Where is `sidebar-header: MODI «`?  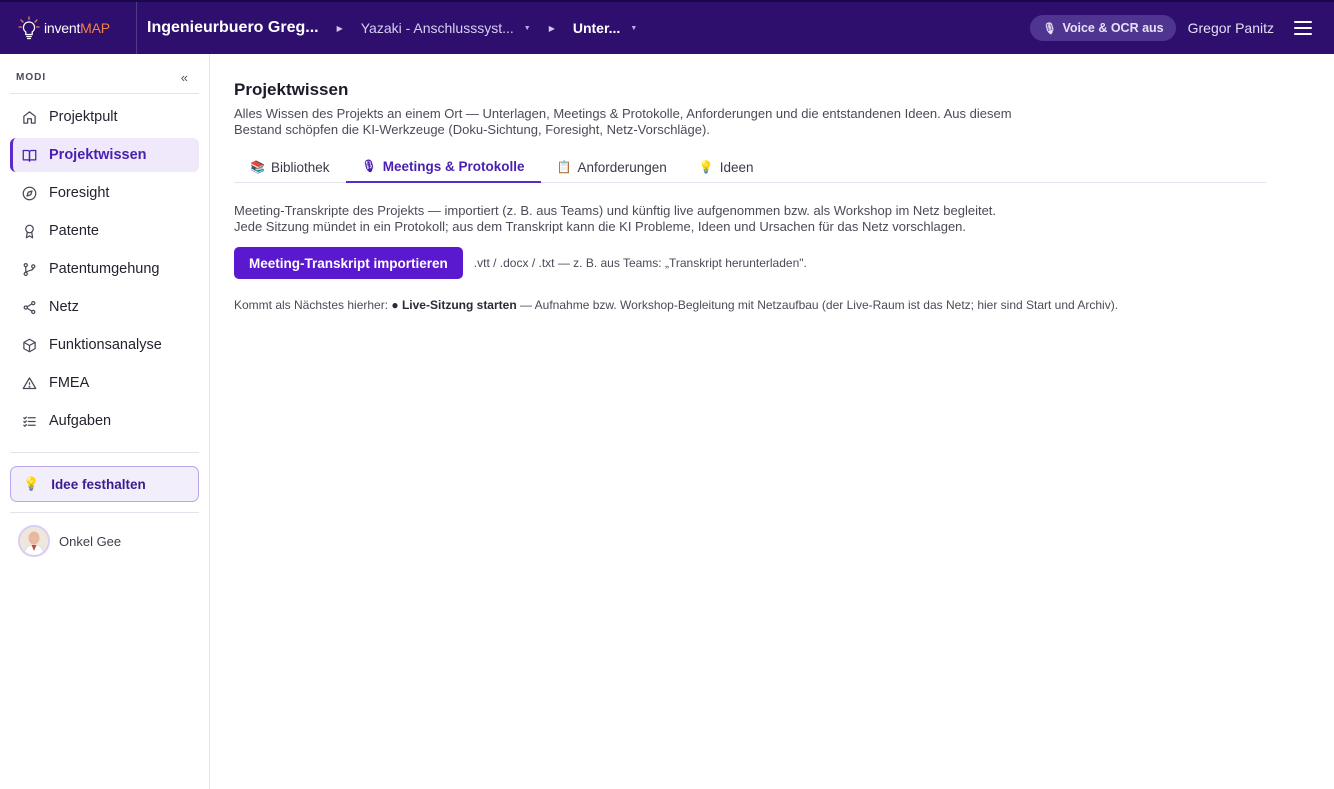 sidebar-header: MODI « is located at coordinates (102, 77).